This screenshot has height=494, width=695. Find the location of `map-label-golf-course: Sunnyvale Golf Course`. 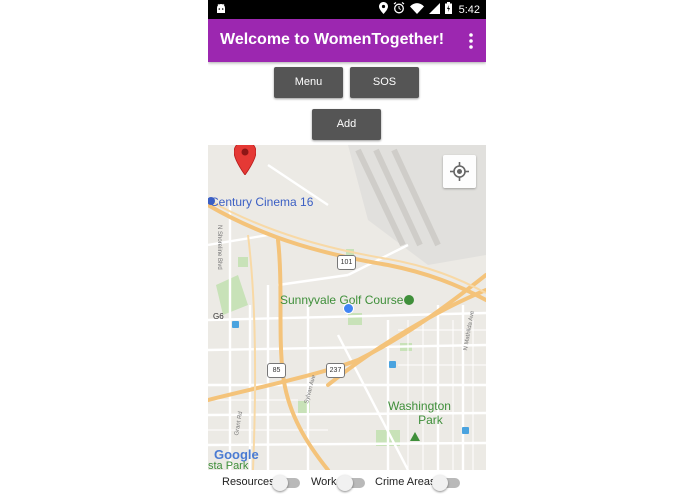

map-label-golf-course: Sunnyvale Golf Course is located at coordinates (341, 300).